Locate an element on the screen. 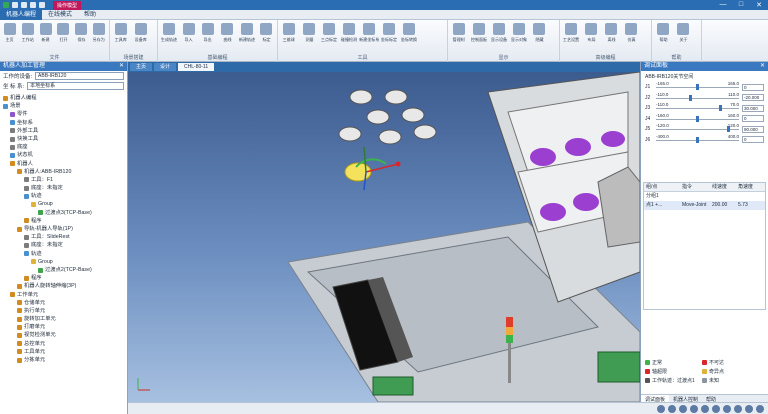  document-tab: 设计 is located at coordinates (165, 67).